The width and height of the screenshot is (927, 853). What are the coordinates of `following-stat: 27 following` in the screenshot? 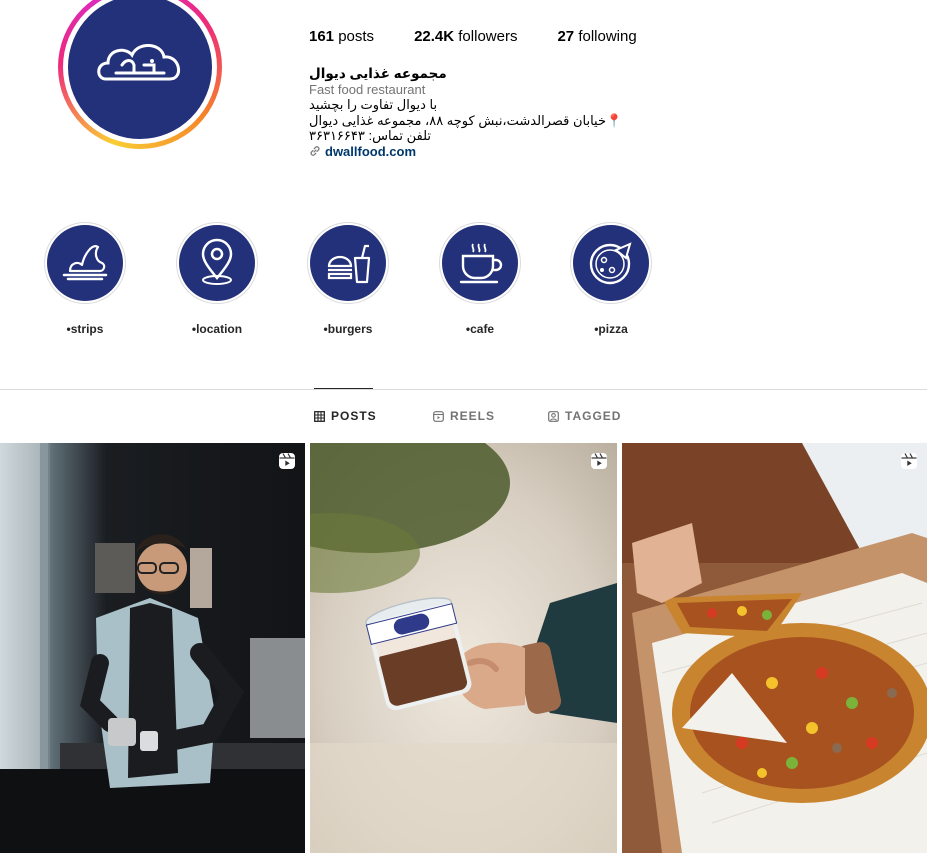 It's located at (596, 36).